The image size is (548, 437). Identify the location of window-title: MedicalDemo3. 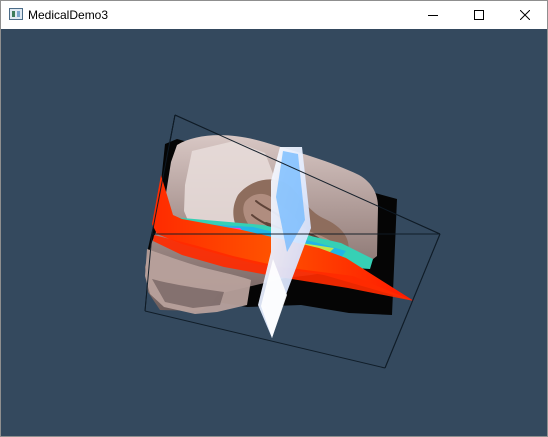
(68, 15).